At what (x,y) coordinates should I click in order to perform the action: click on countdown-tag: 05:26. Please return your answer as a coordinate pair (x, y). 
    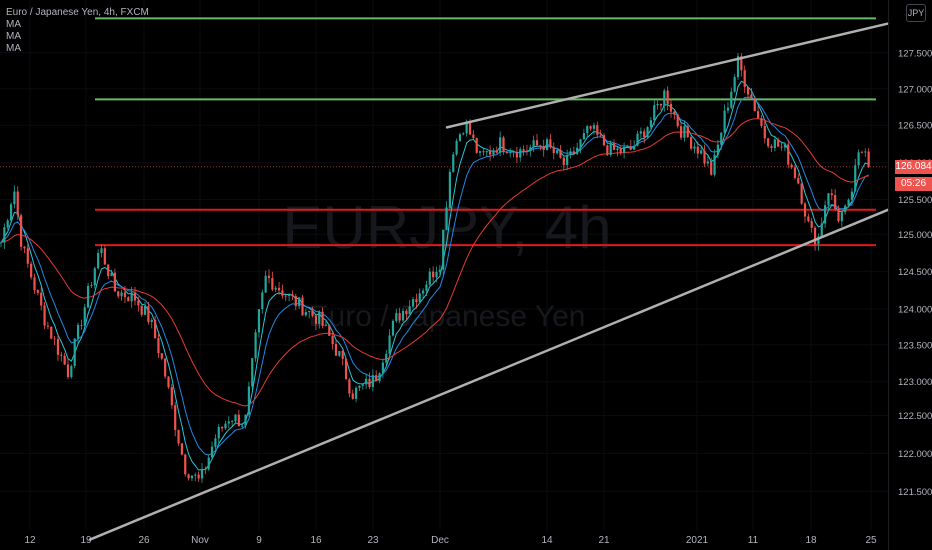
    Looking at the image, I should click on (913, 183).